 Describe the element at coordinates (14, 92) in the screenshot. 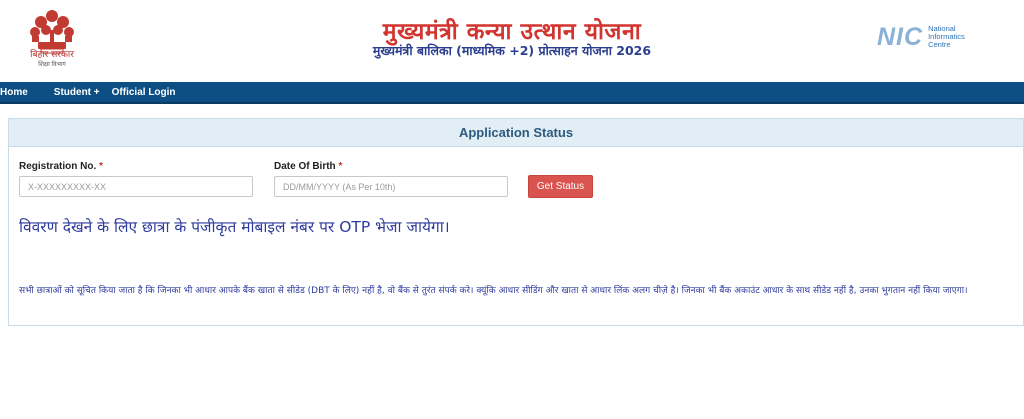

I see `nav-home: Home` at that location.